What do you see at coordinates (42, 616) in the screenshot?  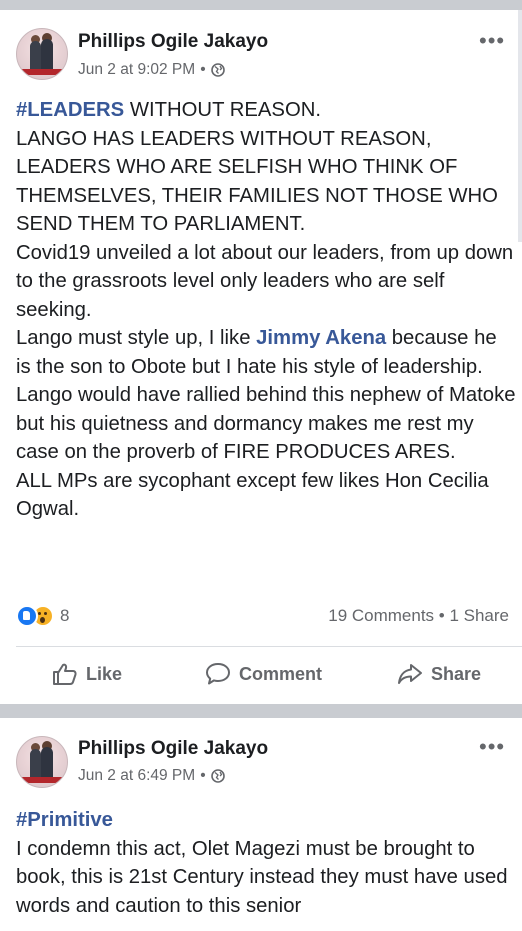 I see `reactions-summary: 8` at bounding box center [42, 616].